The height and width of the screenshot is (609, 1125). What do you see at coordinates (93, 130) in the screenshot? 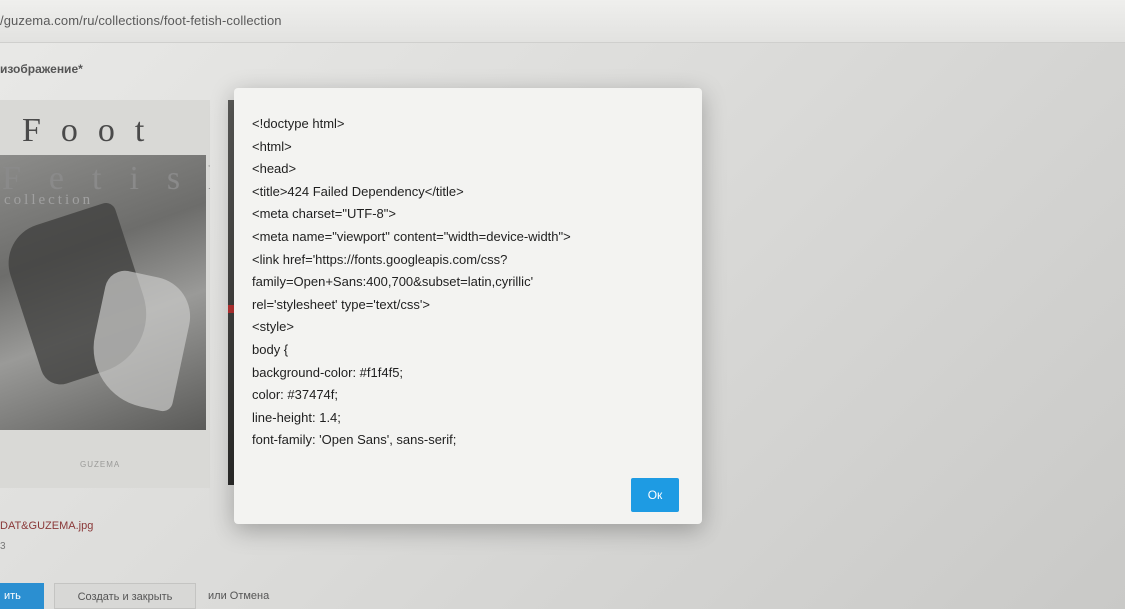
I see `preview-word-foot: Foot` at bounding box center [93, 130].